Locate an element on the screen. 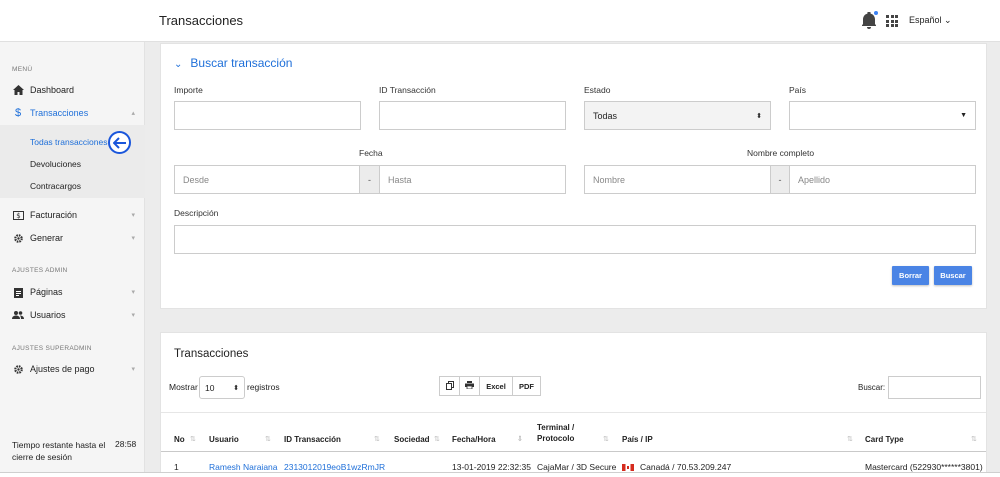 The height and width of the screenshot is (477, 1000). session-timeout-value: 28:58 is located at coordinates (126, 444).